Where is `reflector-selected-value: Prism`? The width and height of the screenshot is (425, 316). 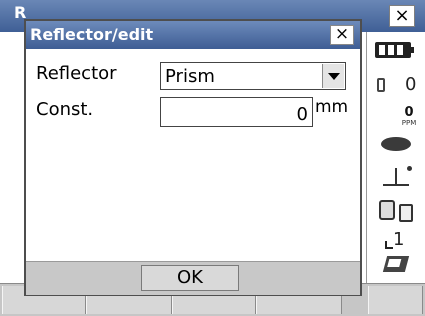 reflector-selected-value: Prism is located at coordinates (190, 76).